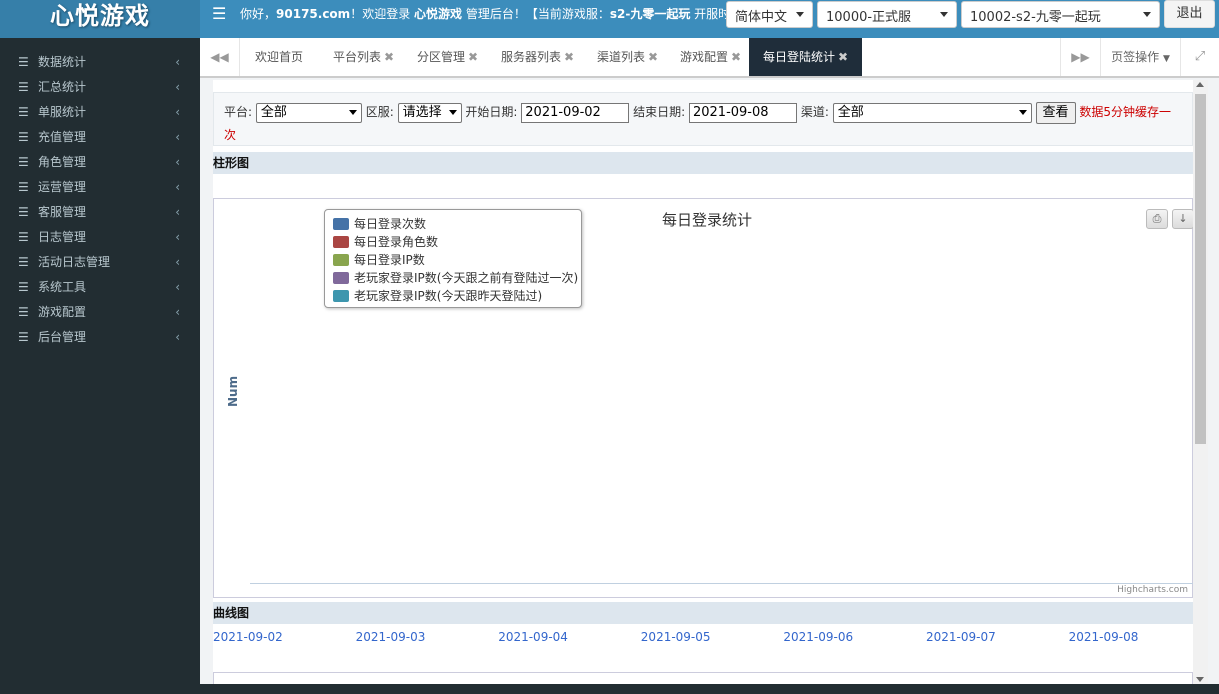 This screenshot has height=694, width=1219. What do you see at coordinates (357, 57) in the screenshot?
I see `tab-label: 平台列表` at bounding box center [357, 57].